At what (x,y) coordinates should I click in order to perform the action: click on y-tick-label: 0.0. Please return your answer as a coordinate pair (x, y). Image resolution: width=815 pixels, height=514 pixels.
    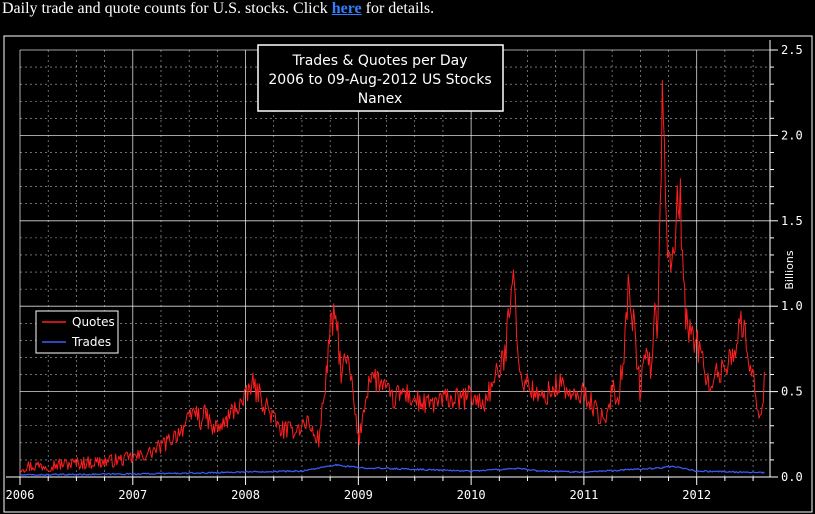
    Looking at the image, I should click on (792, 477).